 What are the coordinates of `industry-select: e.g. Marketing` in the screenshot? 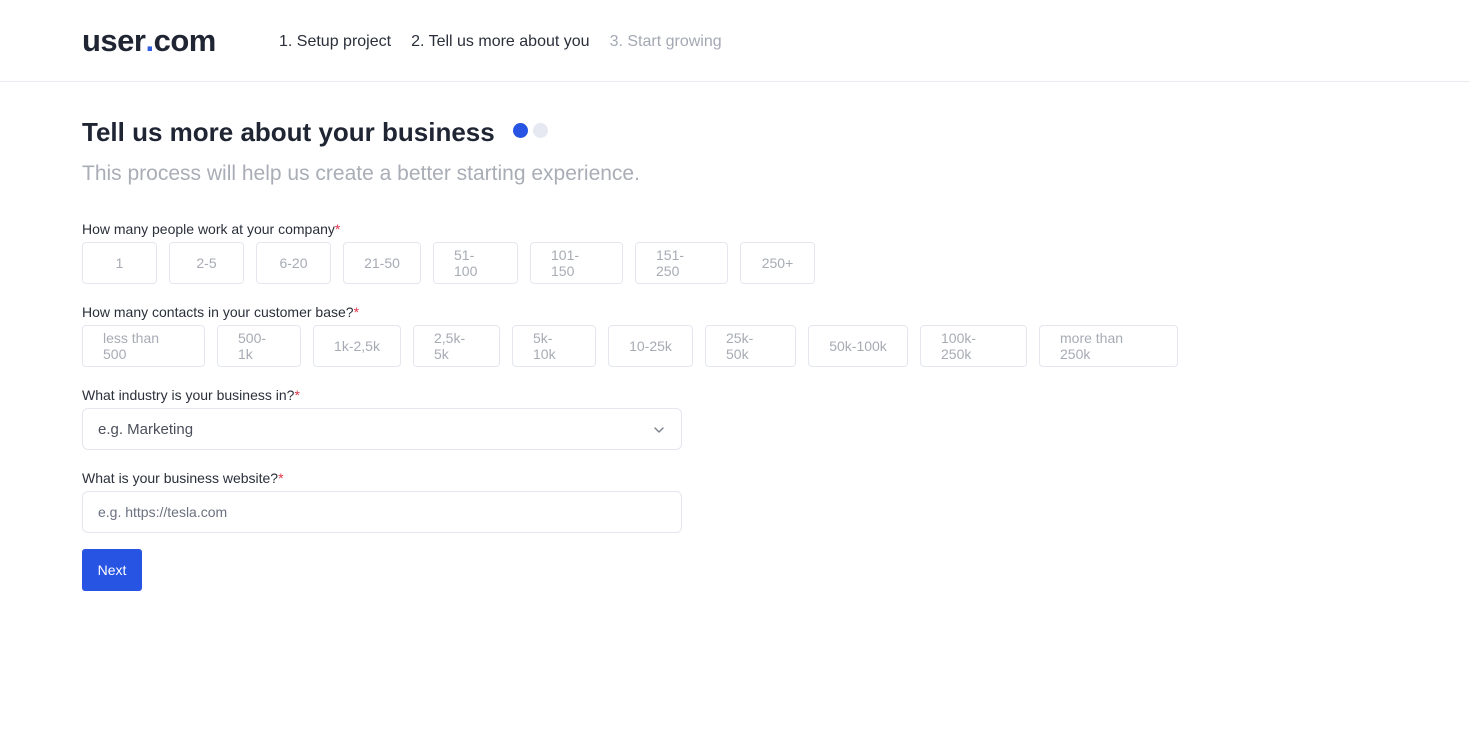 It's located at (382, 429).